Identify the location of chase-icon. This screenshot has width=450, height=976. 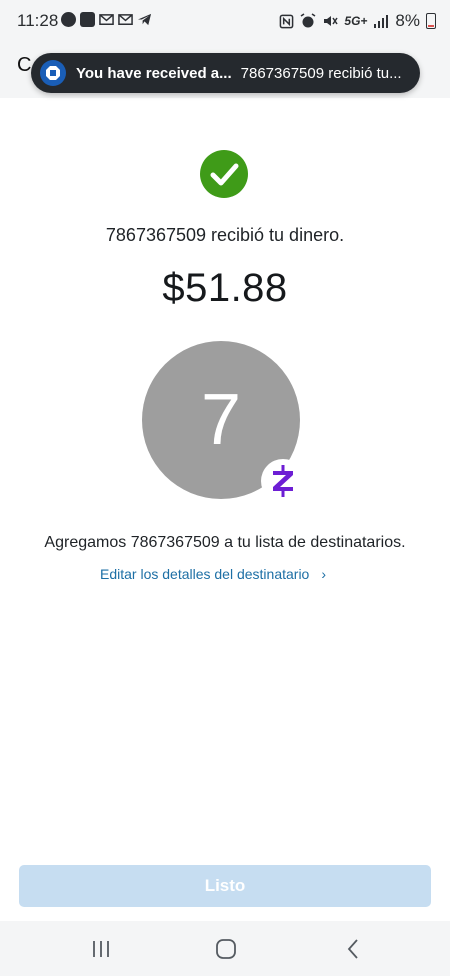
(68, 19).